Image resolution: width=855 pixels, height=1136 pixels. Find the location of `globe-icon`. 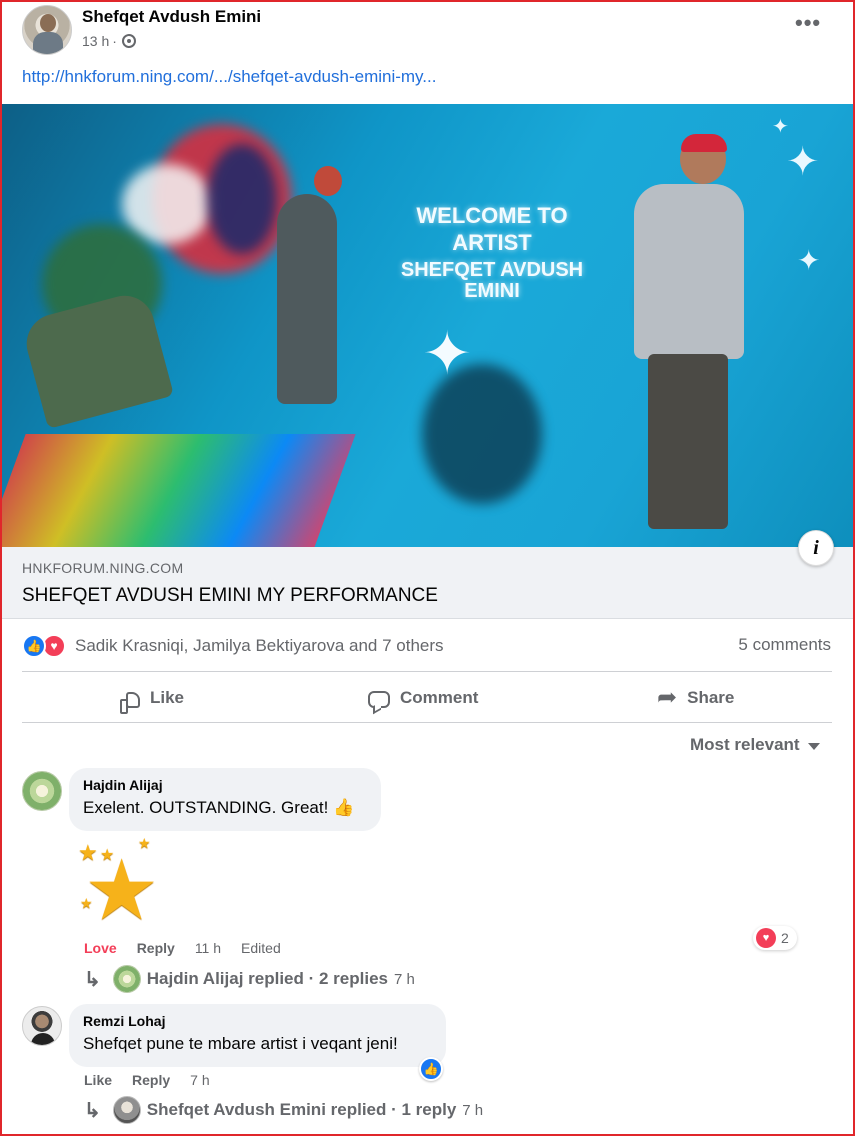

globe-icon is located at coordinates (128, 41).